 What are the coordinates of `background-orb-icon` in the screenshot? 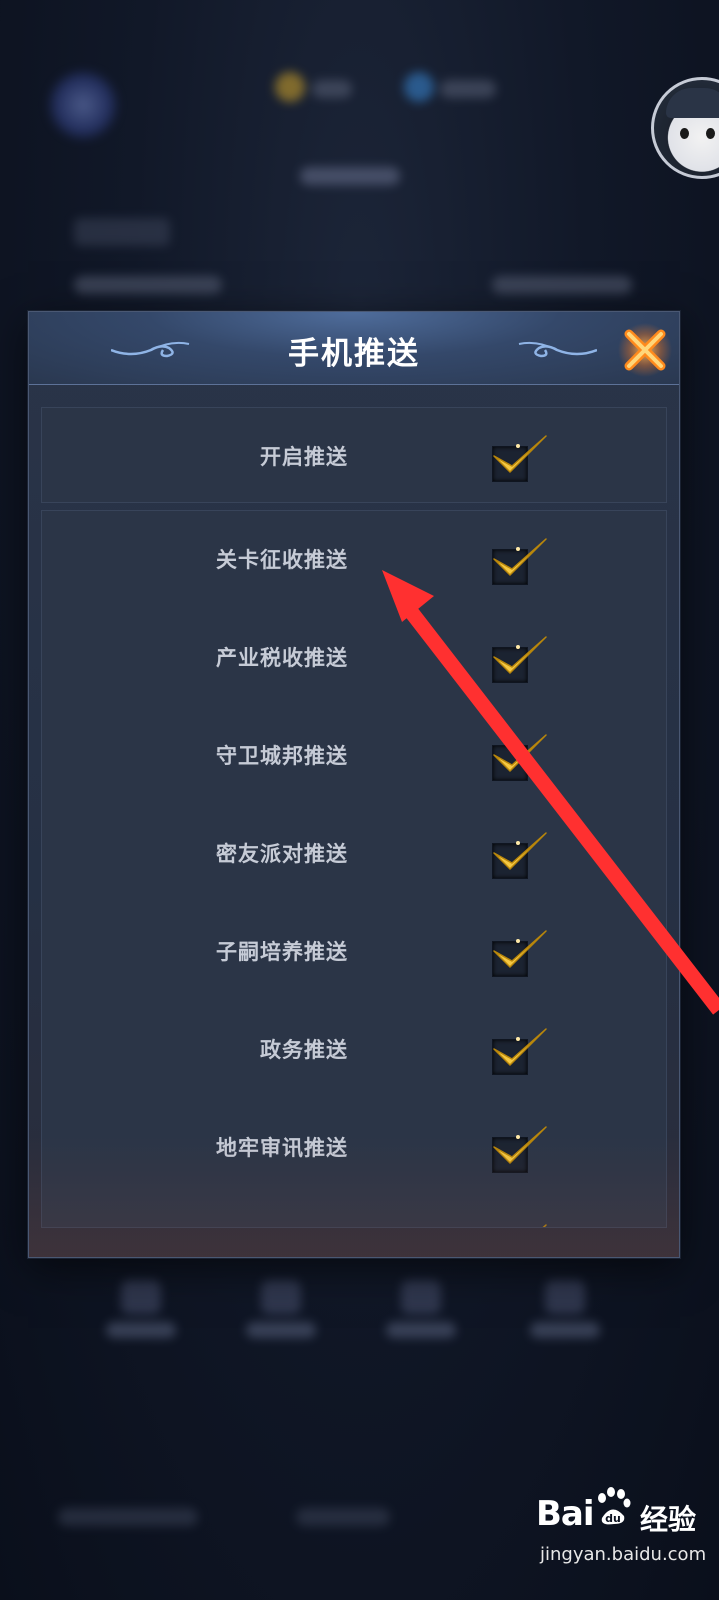 It's located at (83, 105).